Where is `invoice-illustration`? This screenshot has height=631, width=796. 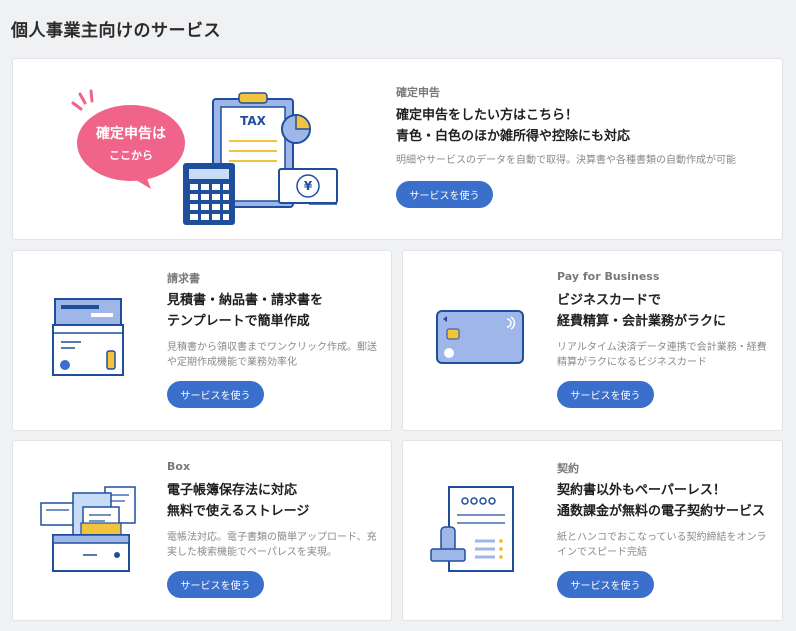
invoice-illustration is located at coordinates (88, 337).